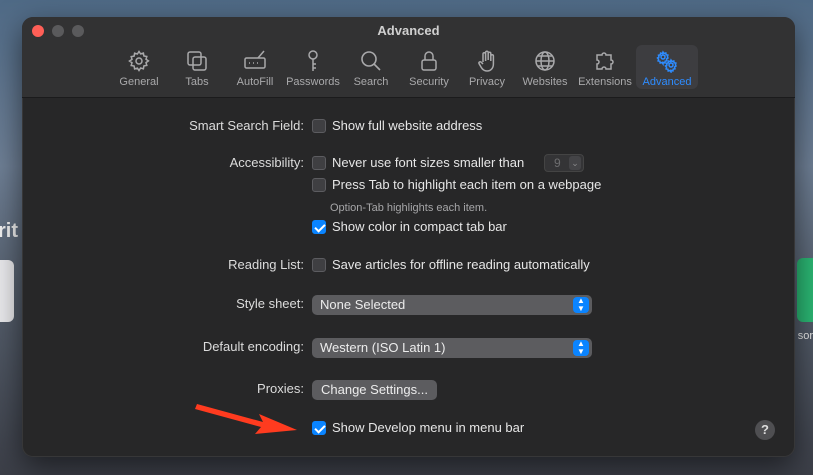  Describe the element at coordinates (319, 265) in the screenshot. I see `offline-reading-checkbox` at that location.